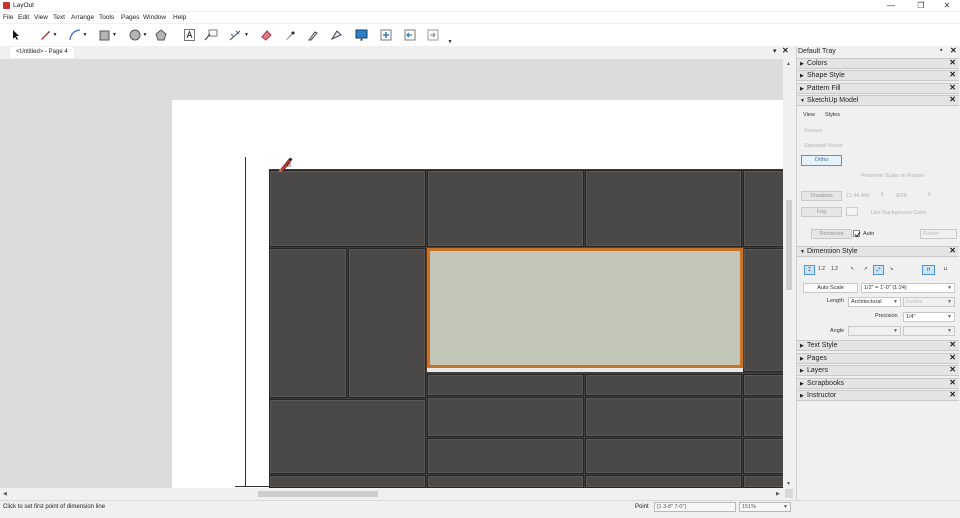 The width and height of the screenshot is (960, 518). I want to click on zoom-field: 151% ▼, so click(765, 507).